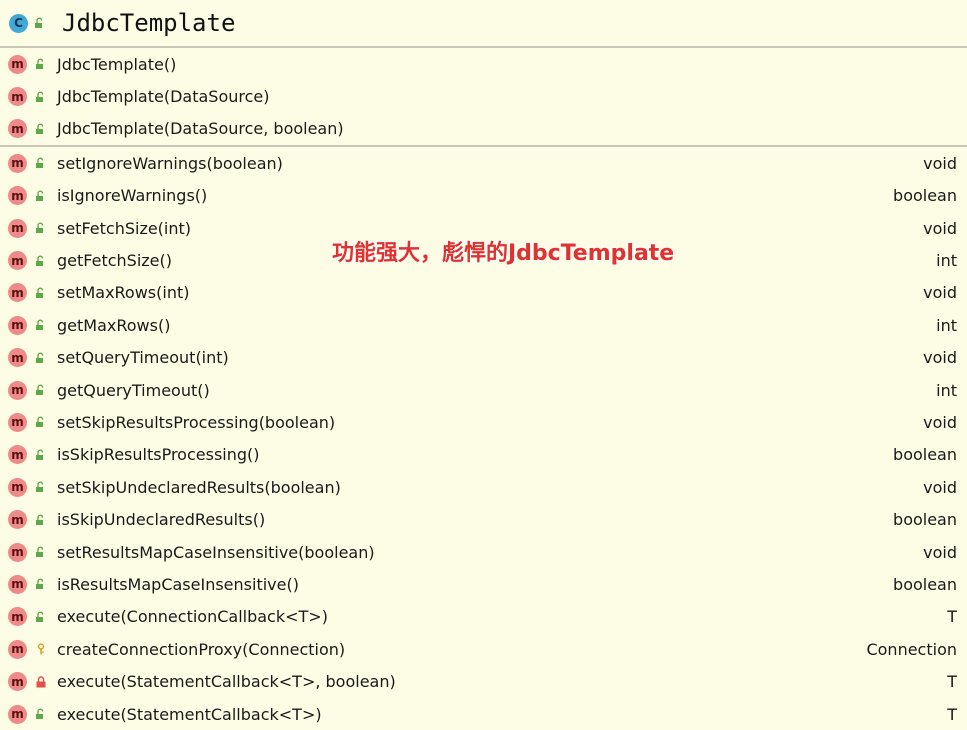  What do you see at coordinates (170, 163) in the screenshot?
I see `method-signature: setIgnoreWarnings(boolean)` at bounding box center [170, 163].